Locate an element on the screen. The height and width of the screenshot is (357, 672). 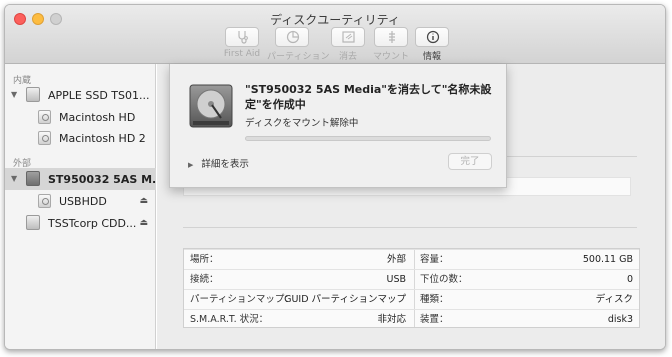
progress-bar is located at coordinates (368, 138).